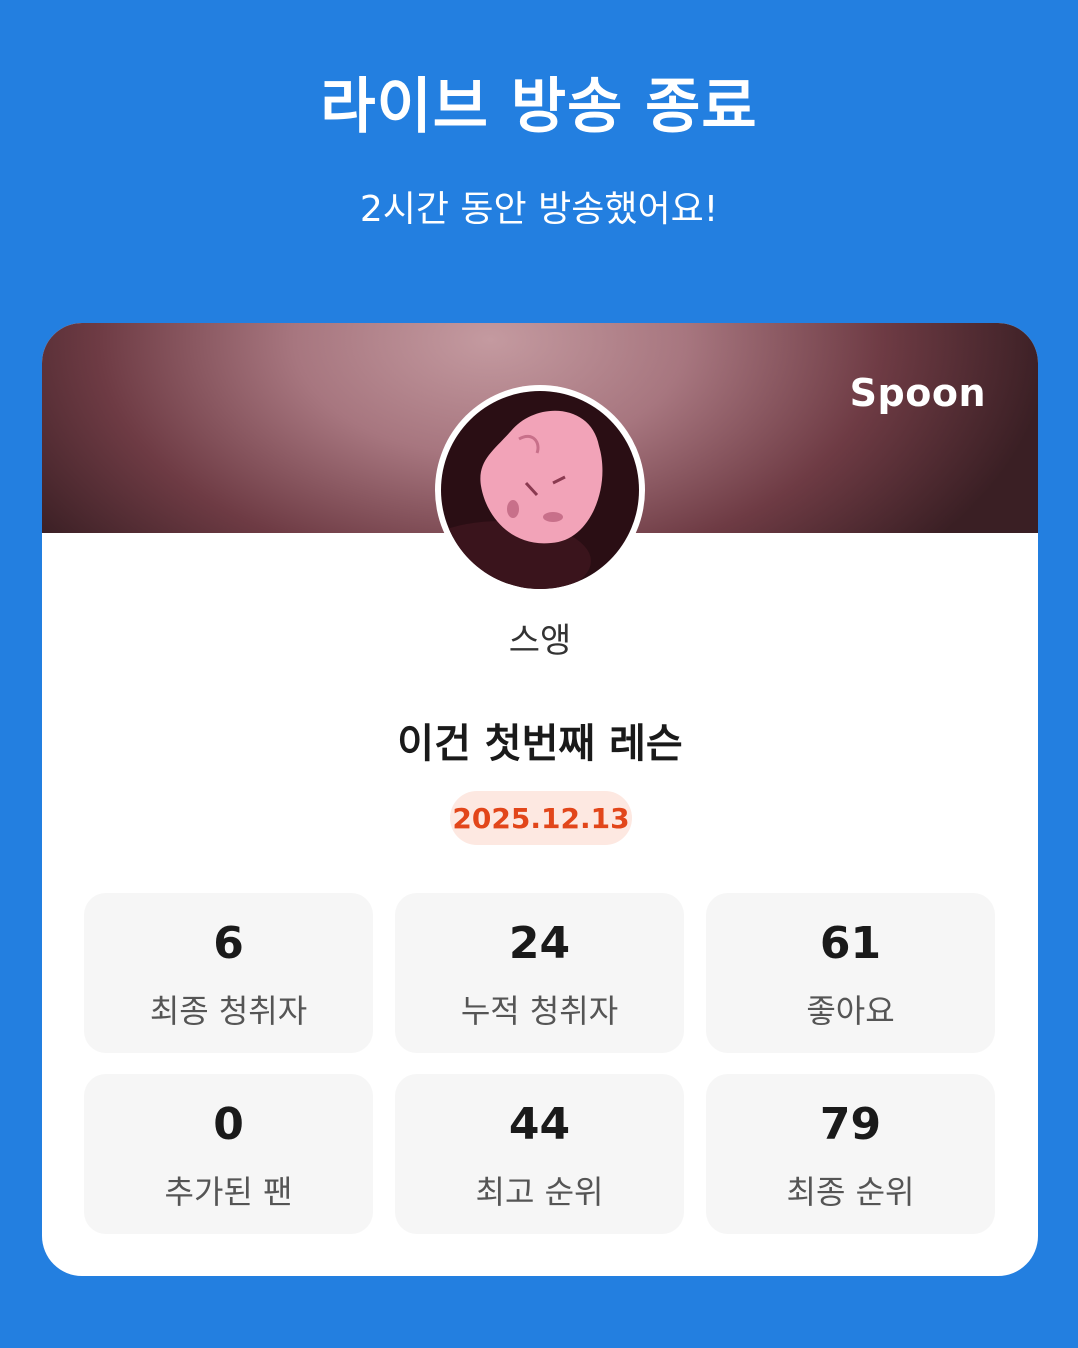 Image resolution: width=1078 pixels, height=1348 pixels. What do you see at coordinates (539, 1124) in the screenshot?
I see `stat-value: 44` at bounding box center [539, 1124].